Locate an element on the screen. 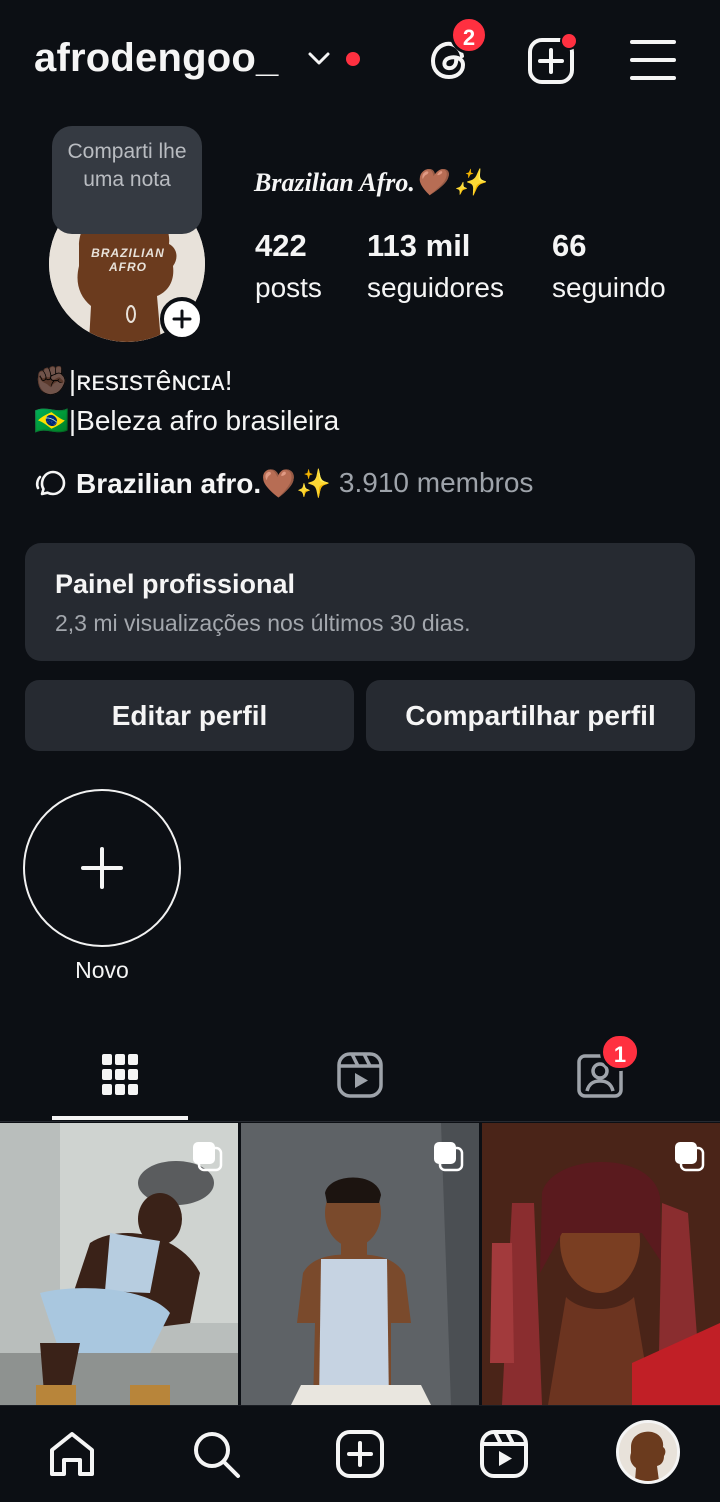 This screenshot has width=720, height=1502. followers-stat: 113 mil seguidores is located at coordinates (435, 266).